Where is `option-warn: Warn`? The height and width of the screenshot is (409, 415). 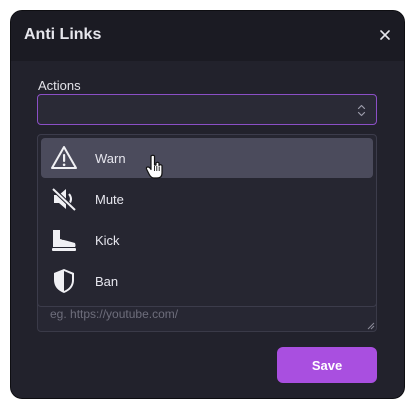 option-warn: Warn is located at coordinates (207, 158).